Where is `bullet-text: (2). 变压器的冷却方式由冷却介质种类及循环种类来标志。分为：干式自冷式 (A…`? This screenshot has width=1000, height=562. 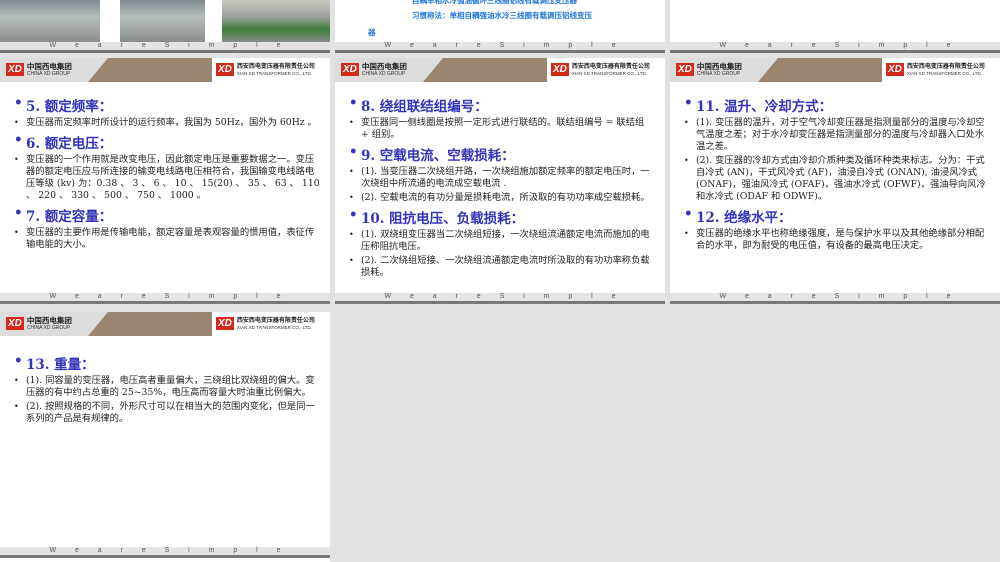 bullet-text: (2). 变压器的冷却方式由冷却介质种类及循环种类来标志。分为：干式自冷式 (A… is located at coordinates (837, 179).